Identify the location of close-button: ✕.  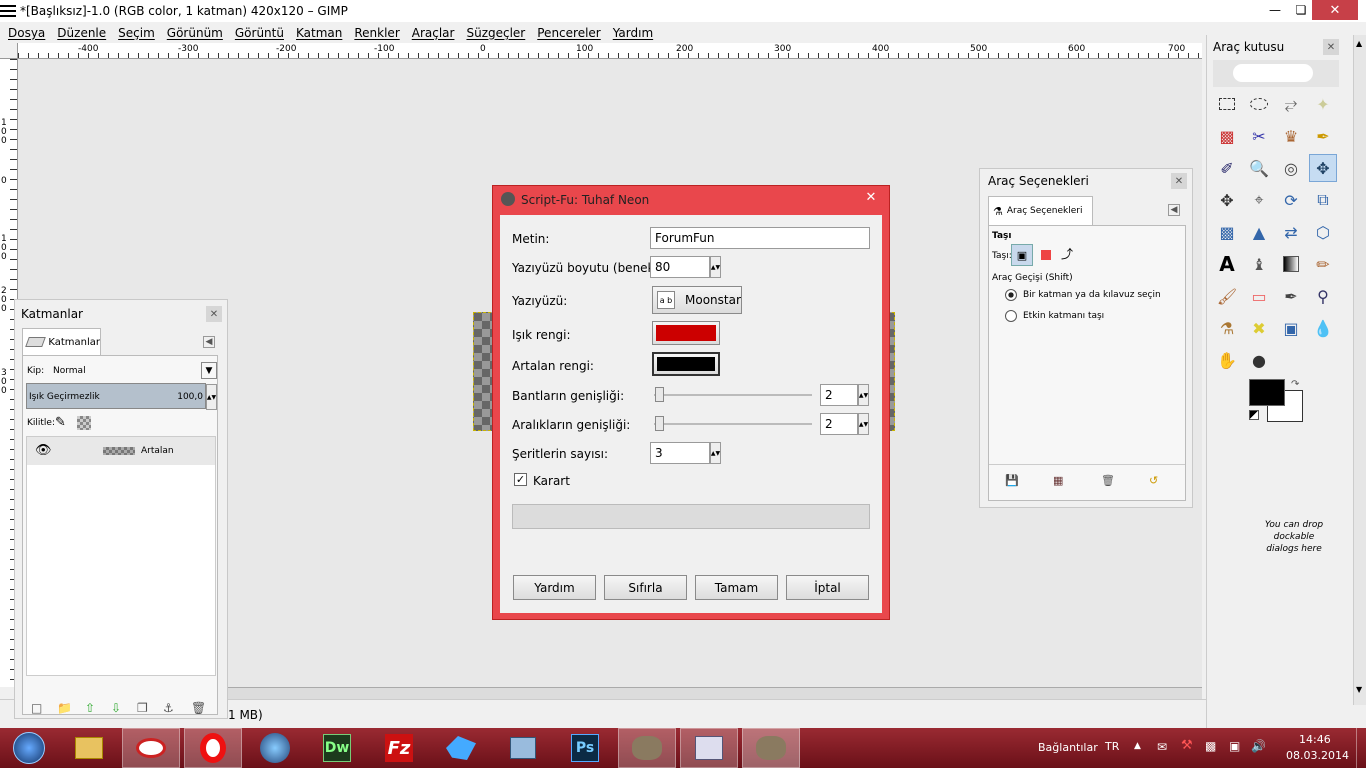
(1335, 10).